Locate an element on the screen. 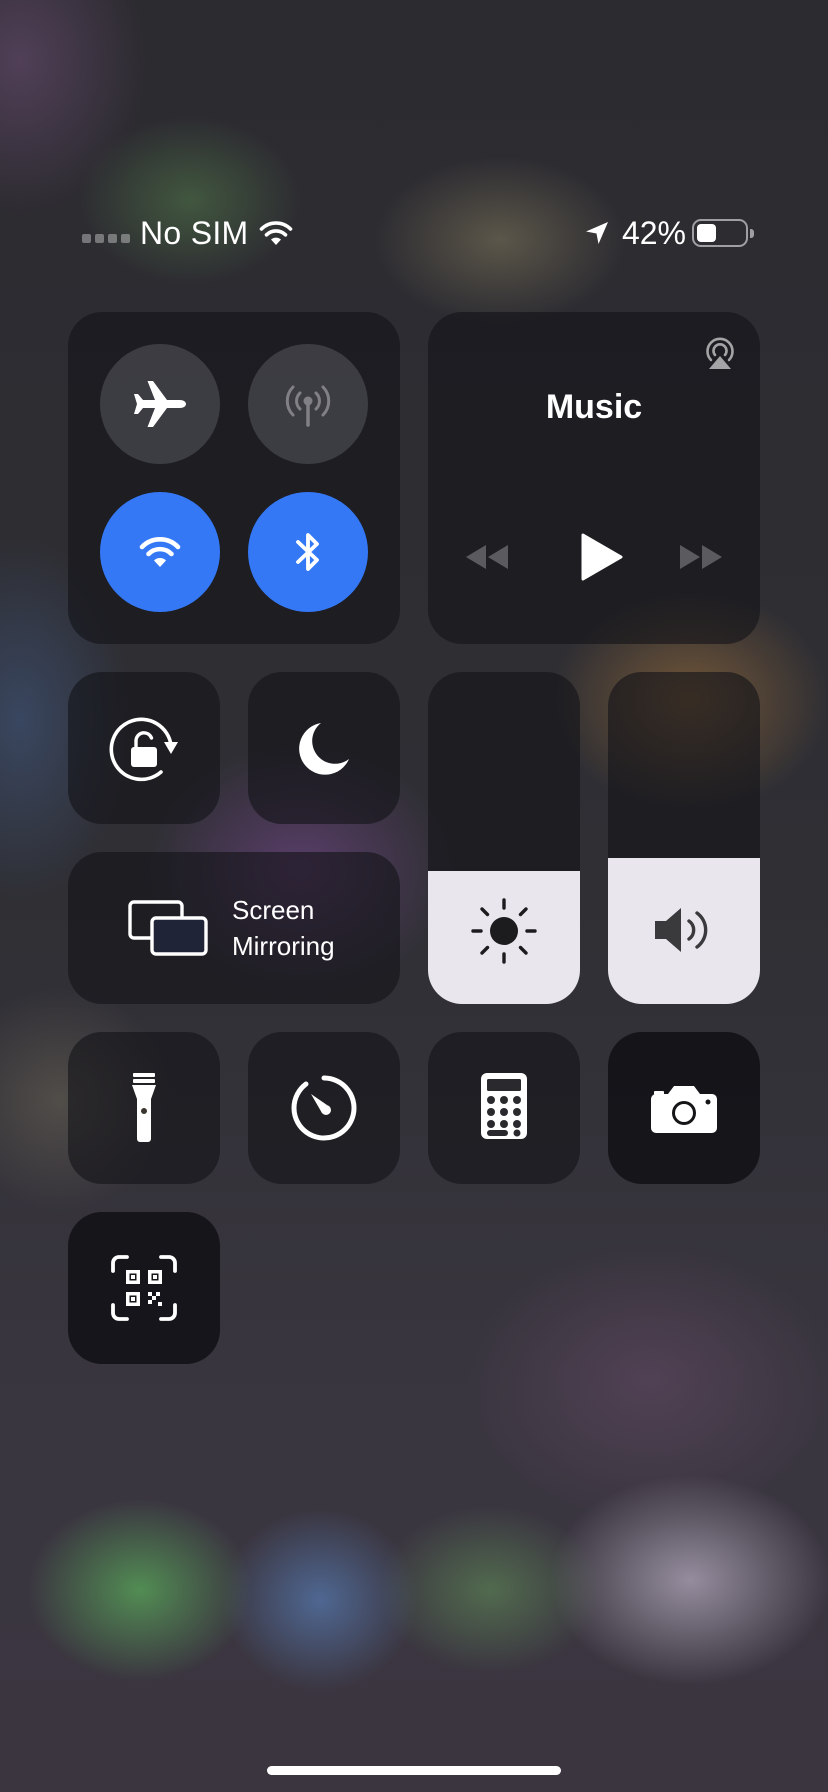 The image size is (828, 1792). play-icon is located at coordinates (602, 557).